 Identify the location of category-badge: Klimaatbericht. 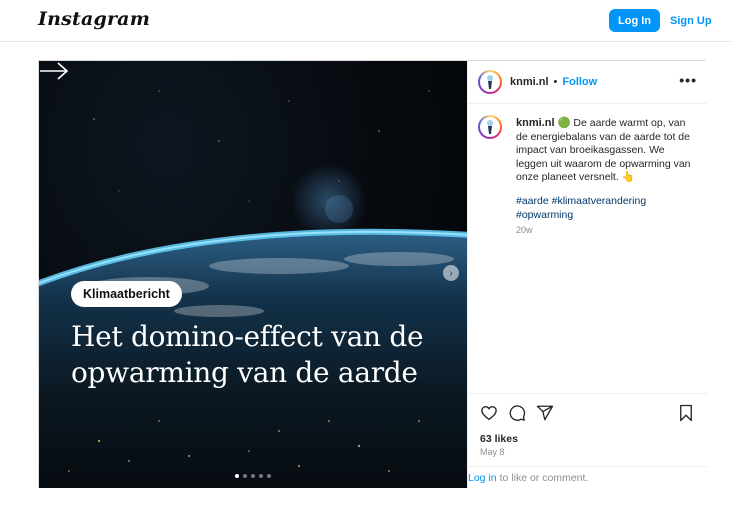
(126, 294).